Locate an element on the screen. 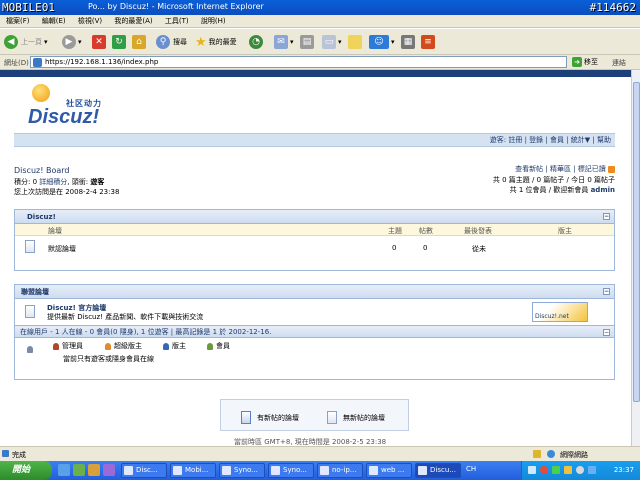  research-icon: ▦ is located at coordinates (408, 42).